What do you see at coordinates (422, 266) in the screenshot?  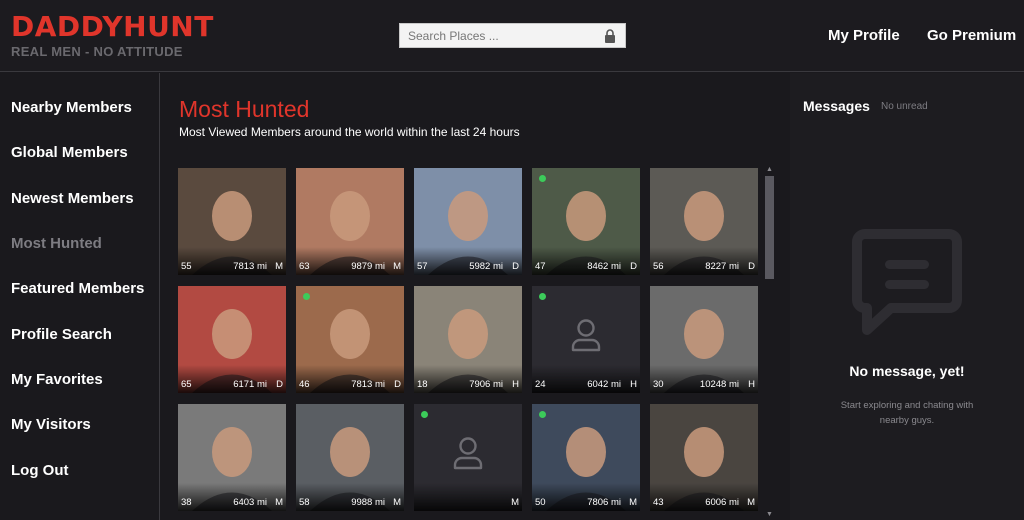 I see `member-age: 57` at bounding box center [422, 266].